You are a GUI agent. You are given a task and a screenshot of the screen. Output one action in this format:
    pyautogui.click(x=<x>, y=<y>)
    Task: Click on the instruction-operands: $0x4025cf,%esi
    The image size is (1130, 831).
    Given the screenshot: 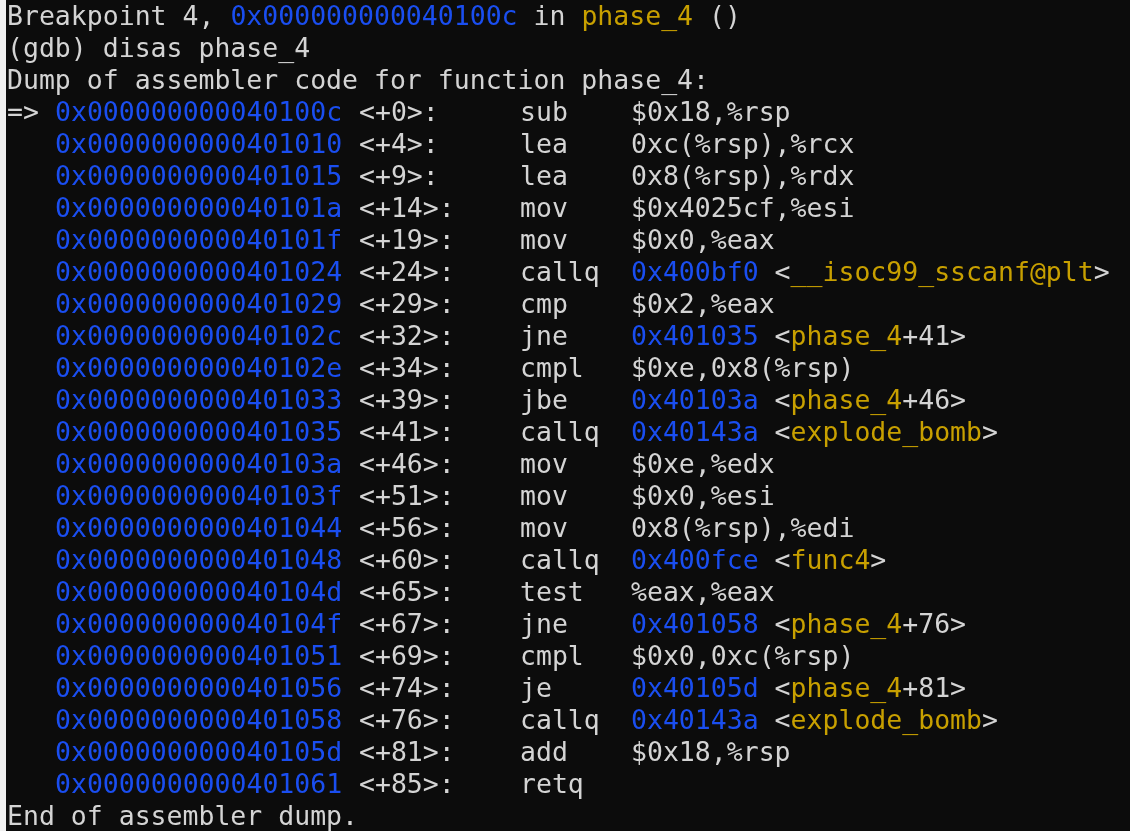 What is the action you would take?
    pyautogui.click(x=743, y=208)
    